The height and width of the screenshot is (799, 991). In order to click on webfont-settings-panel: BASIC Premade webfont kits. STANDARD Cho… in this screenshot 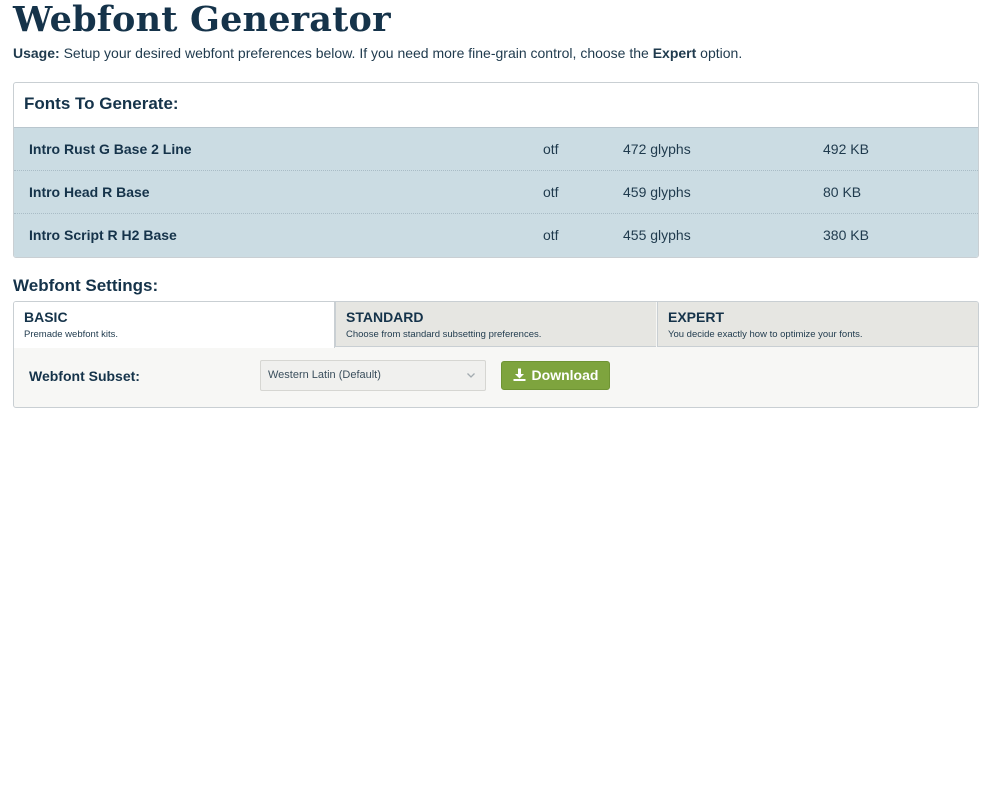, I will do `click(496, 354)`.